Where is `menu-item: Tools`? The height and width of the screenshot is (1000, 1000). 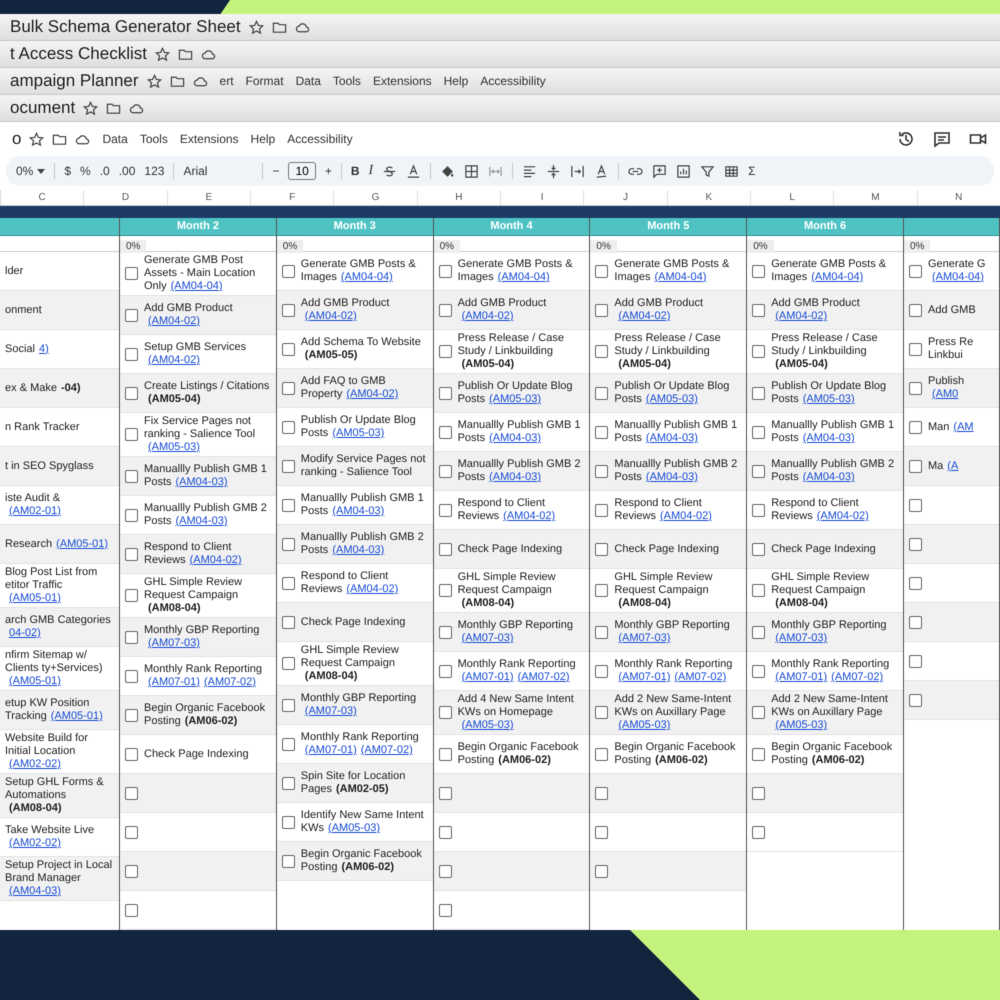
menu-item: Tools is located at coordinates (154, 139).